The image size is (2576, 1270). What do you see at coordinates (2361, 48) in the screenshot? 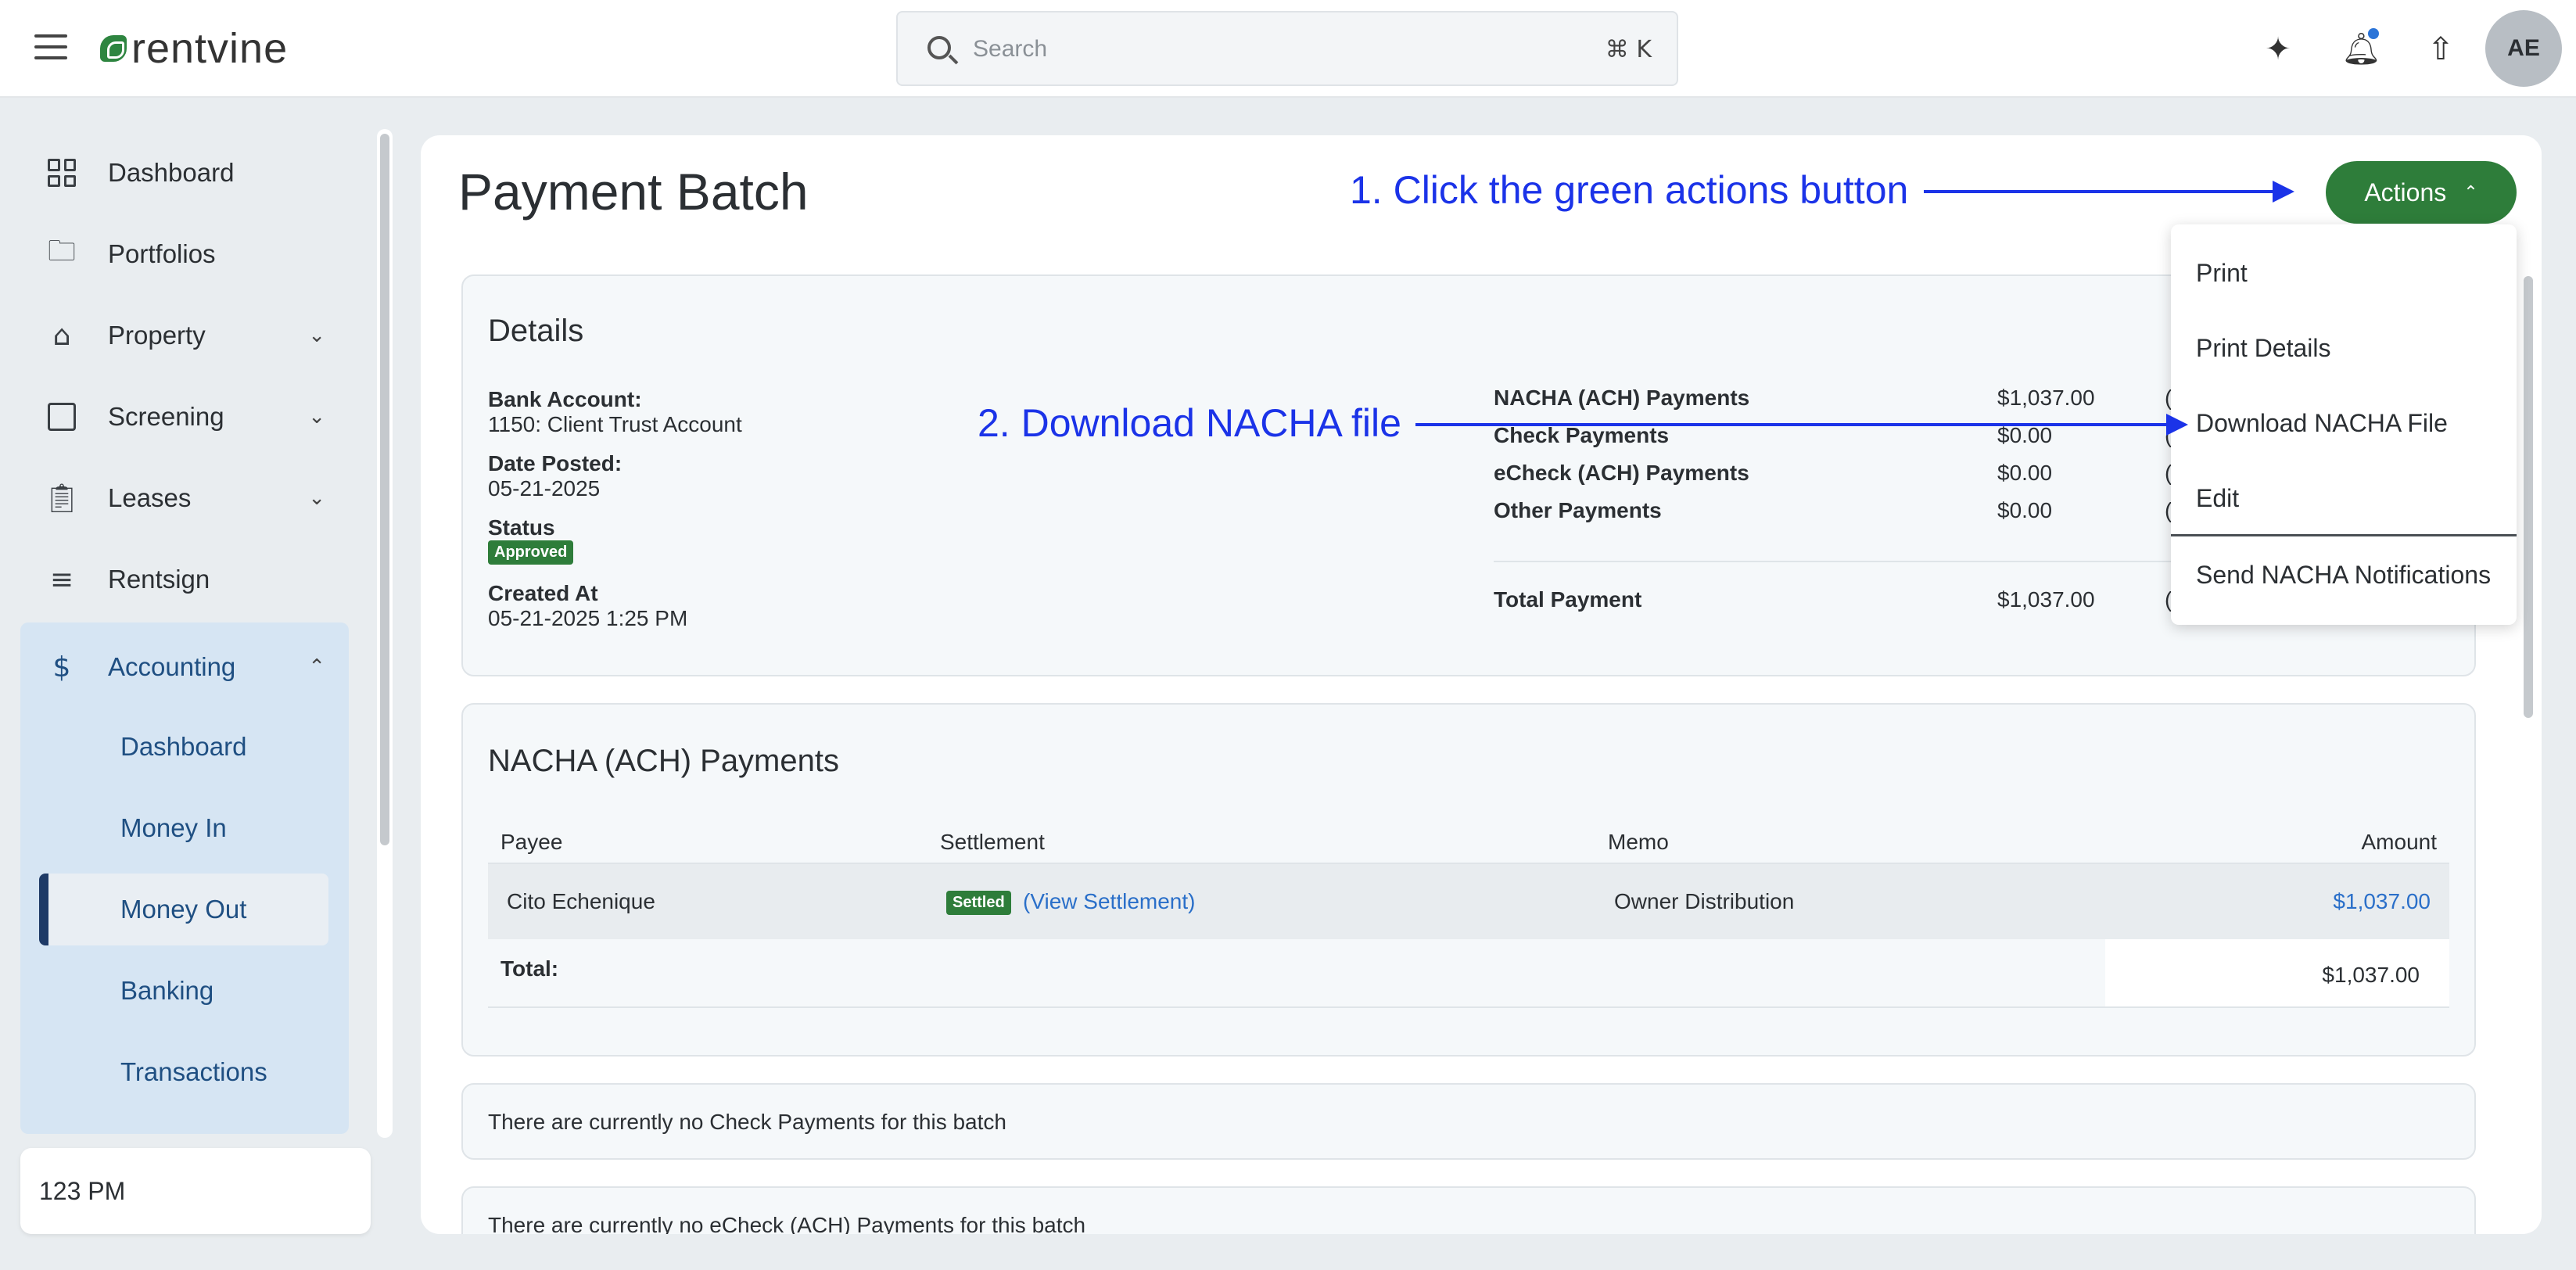
I see `bell-icon: 🔔︎` at bounding box center [2361, 48].